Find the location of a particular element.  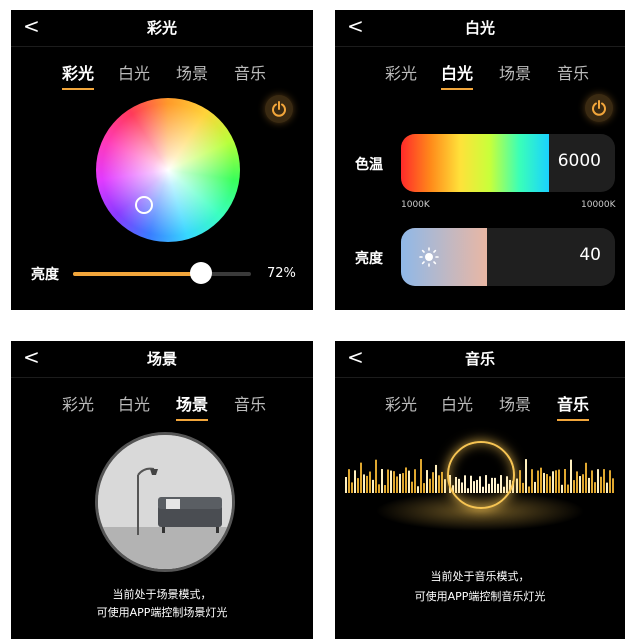

scene-caption-line1: 当前处于场景模式， is located at coordinates (162, 594).